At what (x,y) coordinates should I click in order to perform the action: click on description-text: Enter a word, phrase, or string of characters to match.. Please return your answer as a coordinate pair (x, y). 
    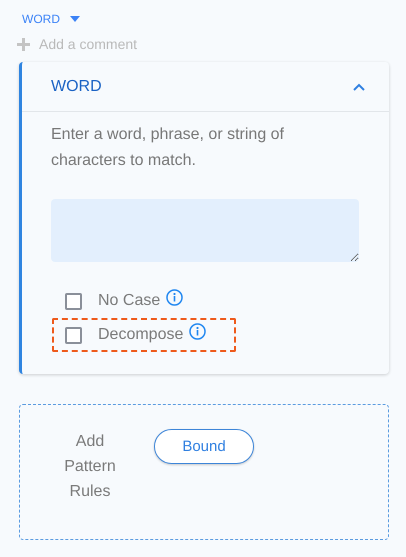
    Looking at the image, I should click on (168, 148).